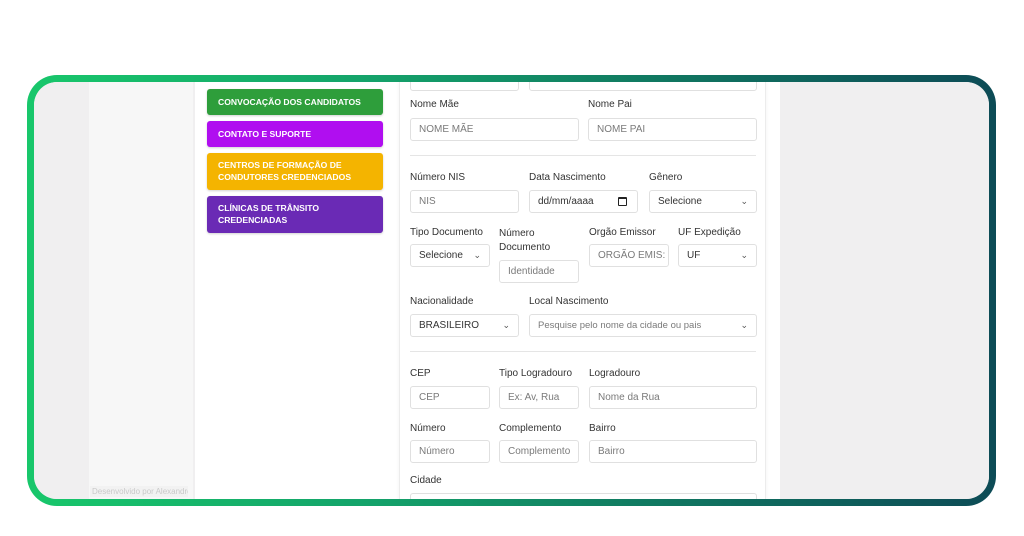  I want to click on tipo-documento-select: Selecione ⌄, so click(450, 255).